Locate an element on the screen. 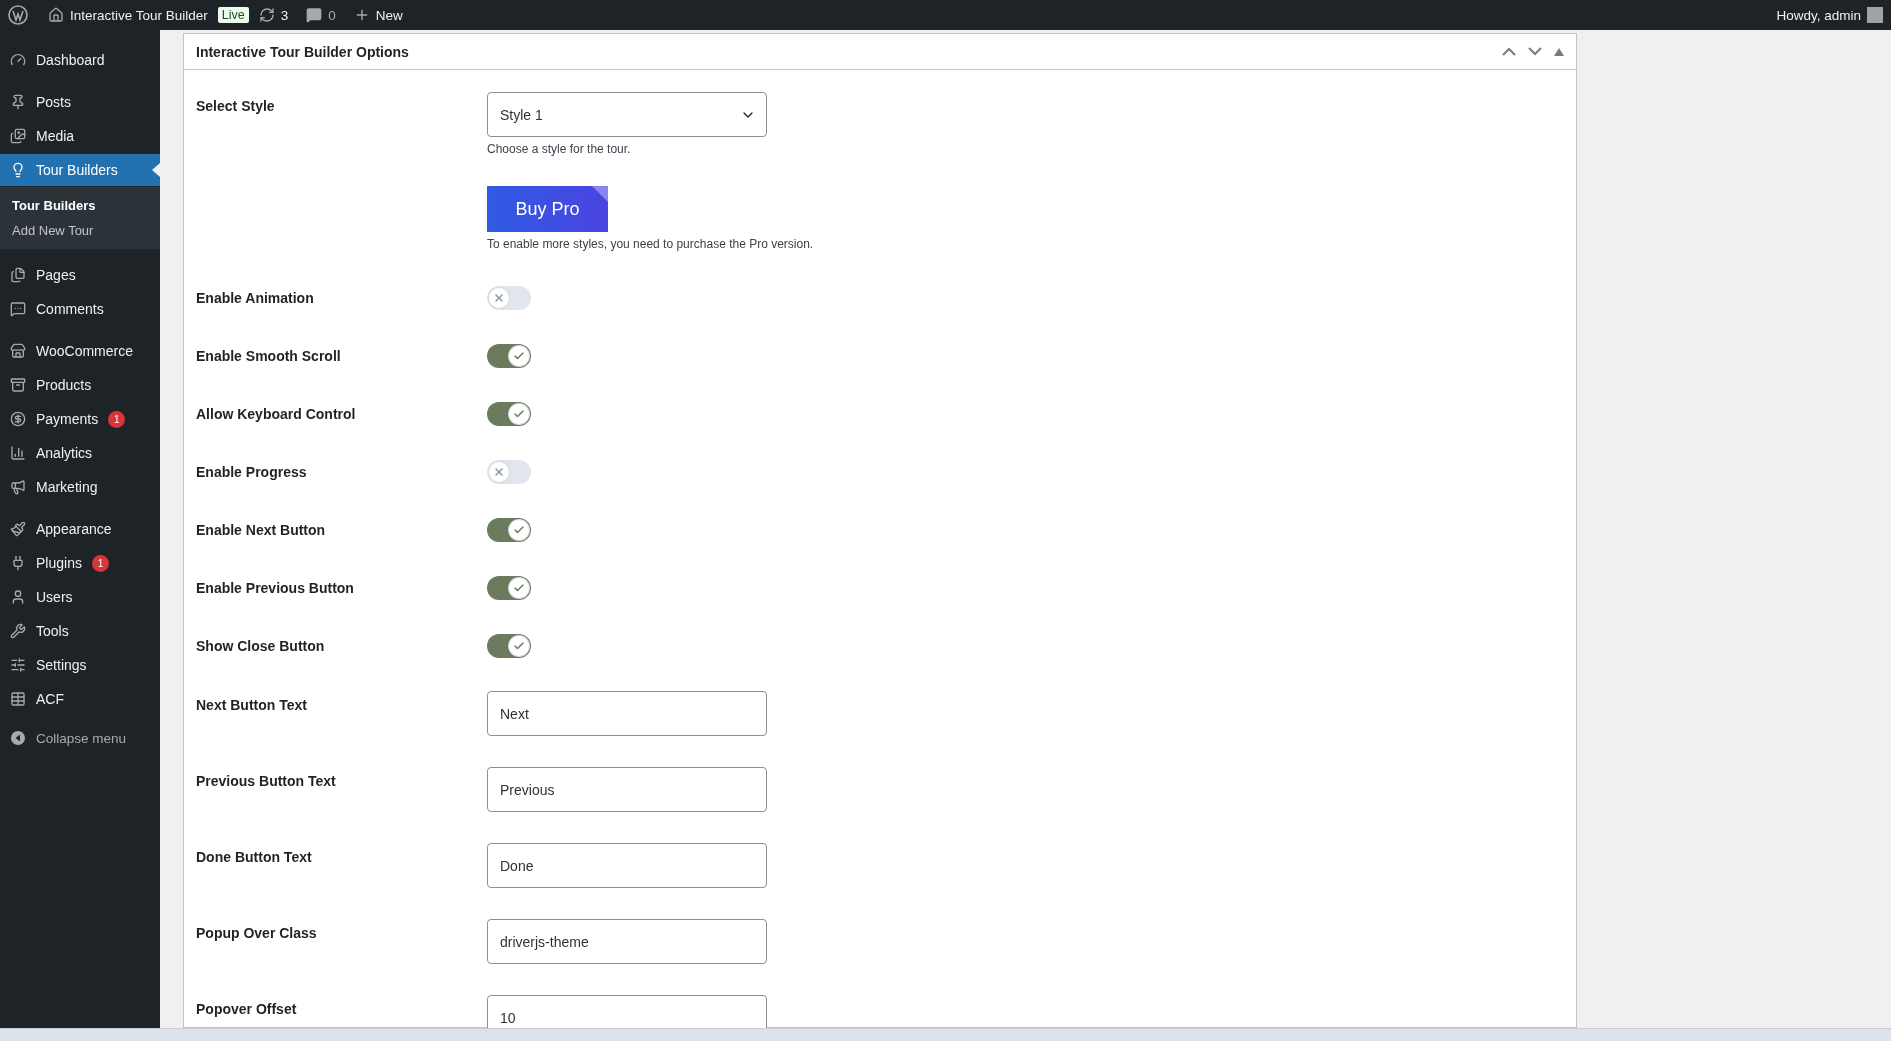 This screenshot has width=1891, height=1041. field-label: Enable Previous Button is located at coordinates (275, 588).